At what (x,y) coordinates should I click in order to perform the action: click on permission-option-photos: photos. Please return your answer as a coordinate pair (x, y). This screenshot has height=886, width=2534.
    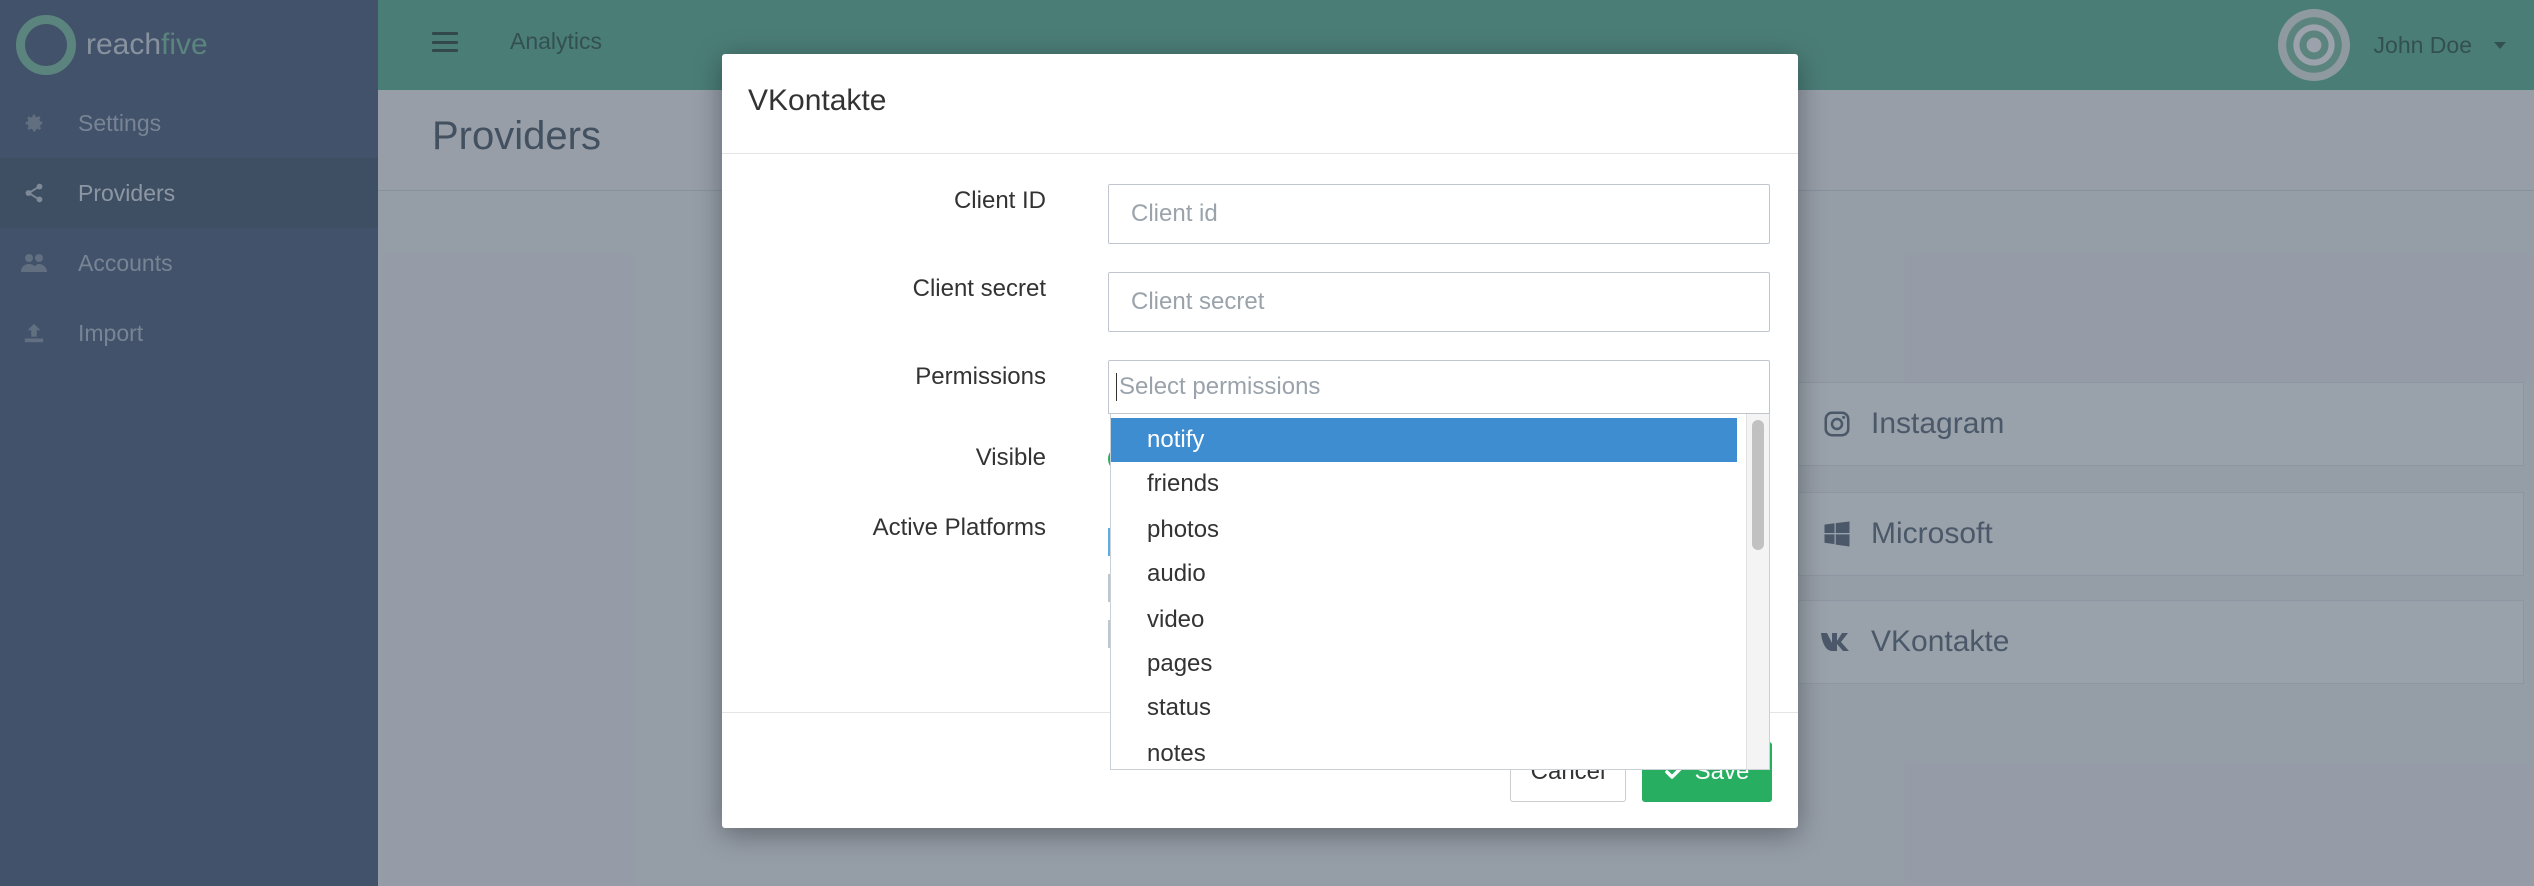
    Looking at the image, I should click on (1424, 530).